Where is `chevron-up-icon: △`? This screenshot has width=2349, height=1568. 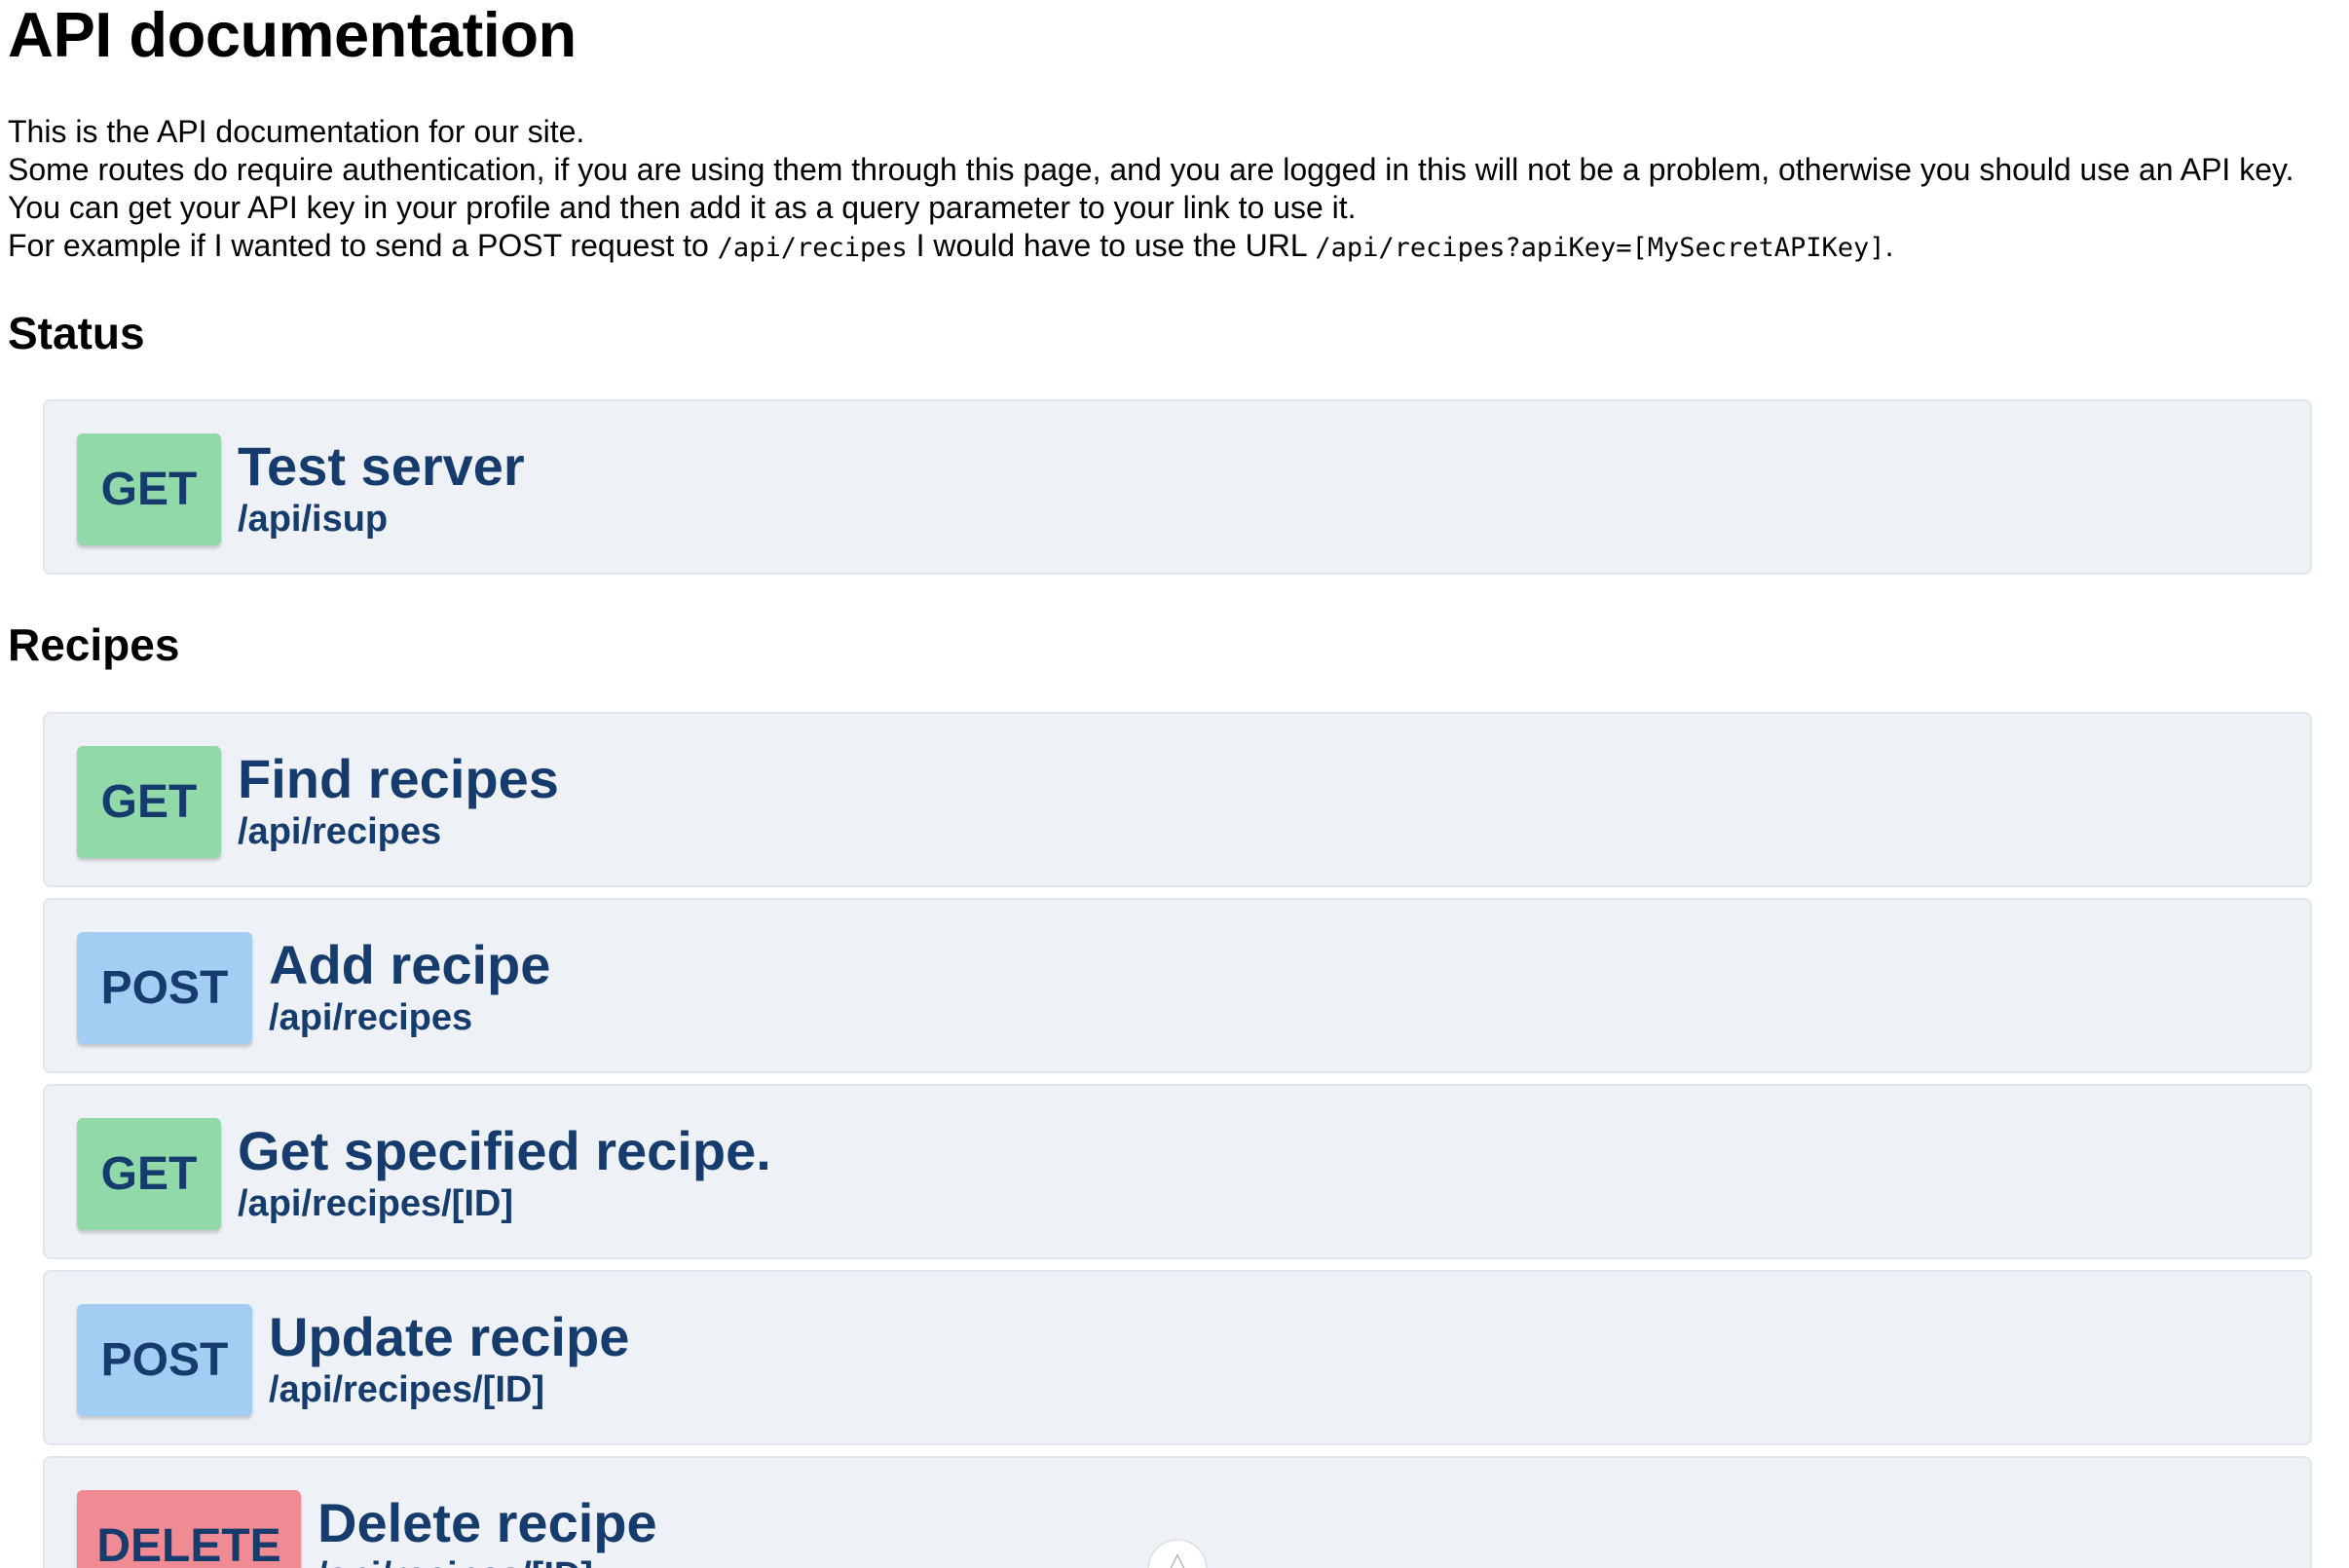
chevron-up-icon: △ is located at coordinates (1177, 1557).